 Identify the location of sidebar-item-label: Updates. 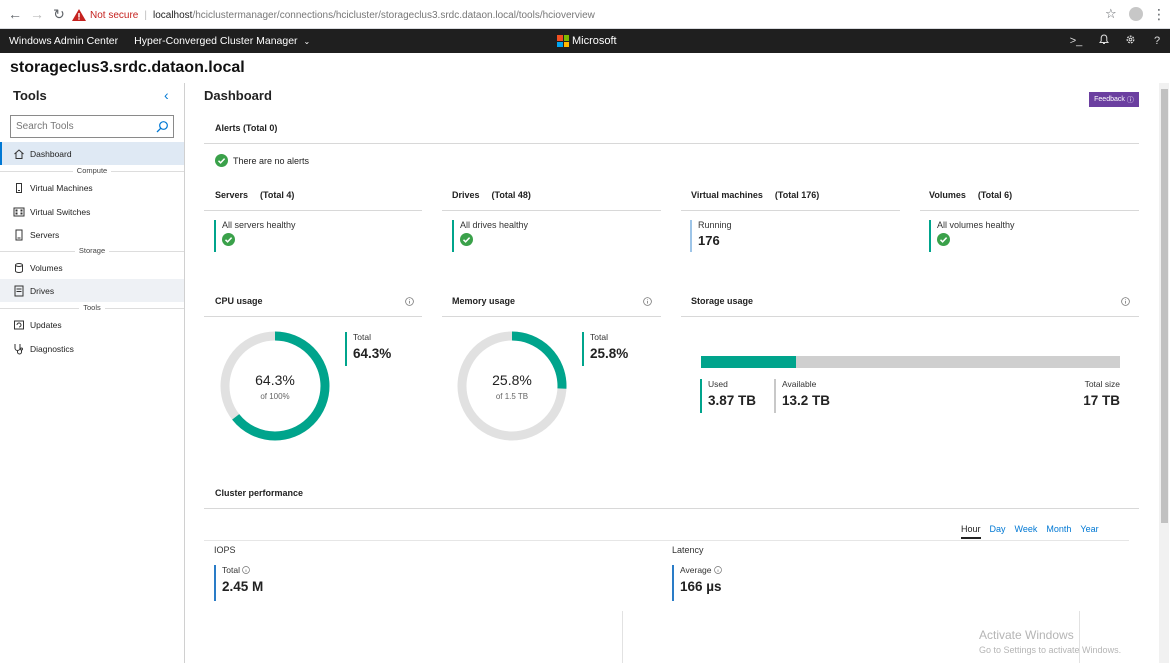
(46, 324).